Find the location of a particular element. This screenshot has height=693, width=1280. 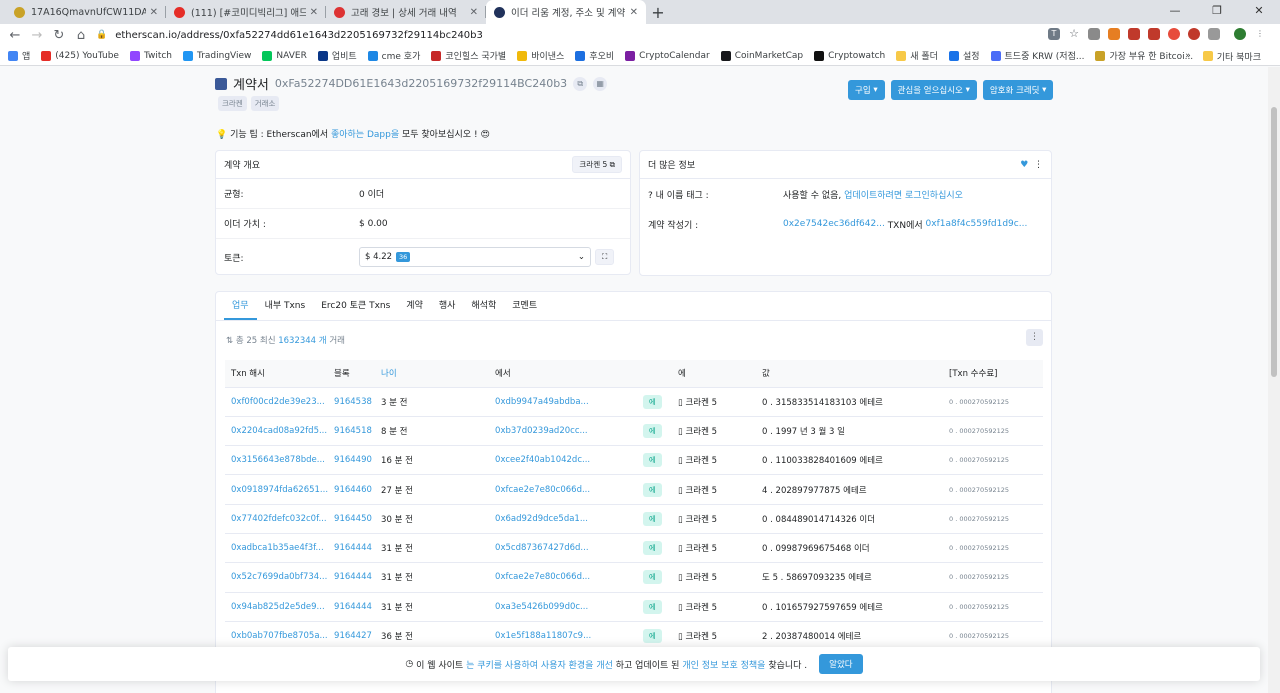

browser-tab: 17A16QmavnUfCW11DAApUxpf ✕ is located at coordinates (86, 12).